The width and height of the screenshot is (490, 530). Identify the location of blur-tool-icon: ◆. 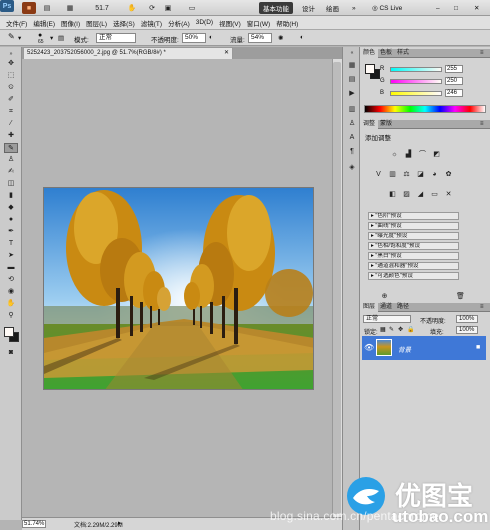
(11, 208).